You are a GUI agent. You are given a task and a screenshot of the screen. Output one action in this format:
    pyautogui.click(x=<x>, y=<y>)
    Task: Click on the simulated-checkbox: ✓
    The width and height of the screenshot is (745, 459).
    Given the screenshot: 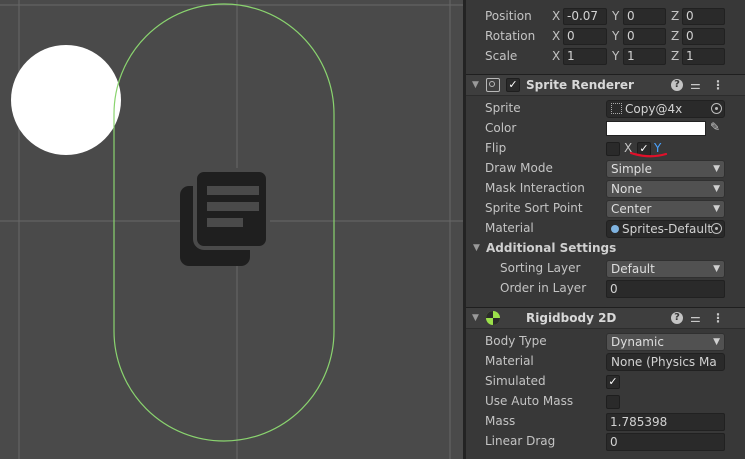 What is the action you would take?
    pyautogui.click(x=613, y=382)
    